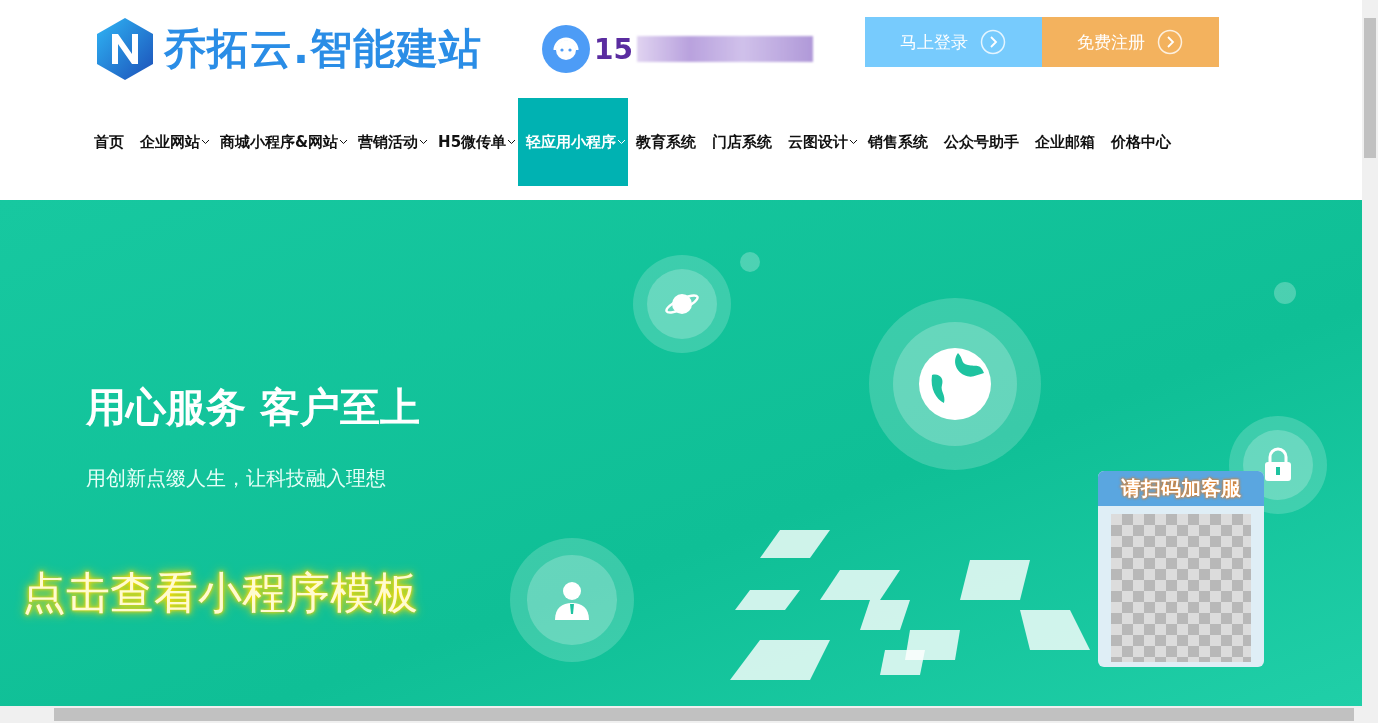 Image resolution: width=1378 pixels, height=723 pixels. What do you see at coordinates (666, 142) in the screenshot?
I see `nav-item: 教育系统` at bounding box center [666, 142].